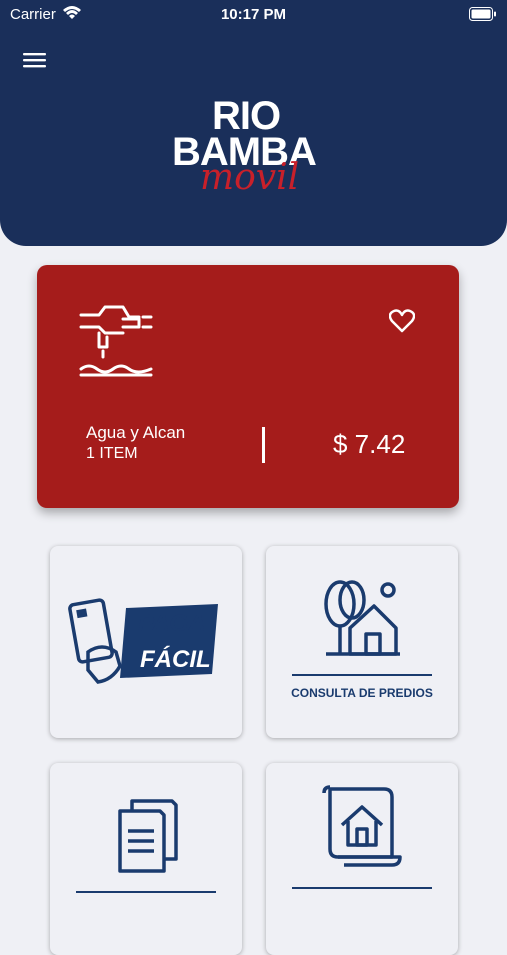 This screenshot has height=955, width=507. What do you see at coordinates (136, 432) in the screenshot?
I see `service-name: Agua y Alcan` at bounding box center [136, 432].